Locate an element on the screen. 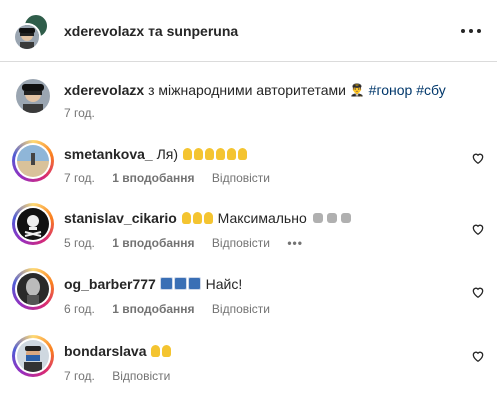 The width and height of the screenshot is (497, 403). caption-text: з міжнародними авторитетами is located at coordinates (247, 90).